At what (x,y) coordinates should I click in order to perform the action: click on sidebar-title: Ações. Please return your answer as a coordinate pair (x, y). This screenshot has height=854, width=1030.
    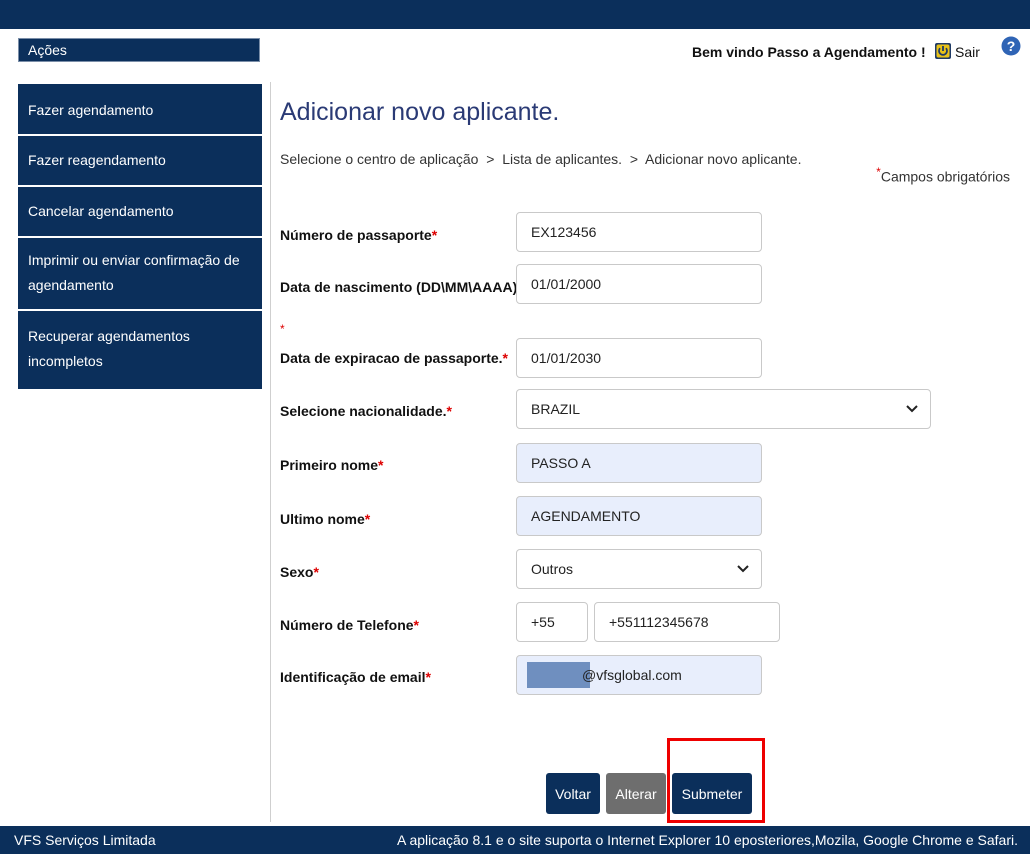
    Looking at the image, I should click on (139, 50).